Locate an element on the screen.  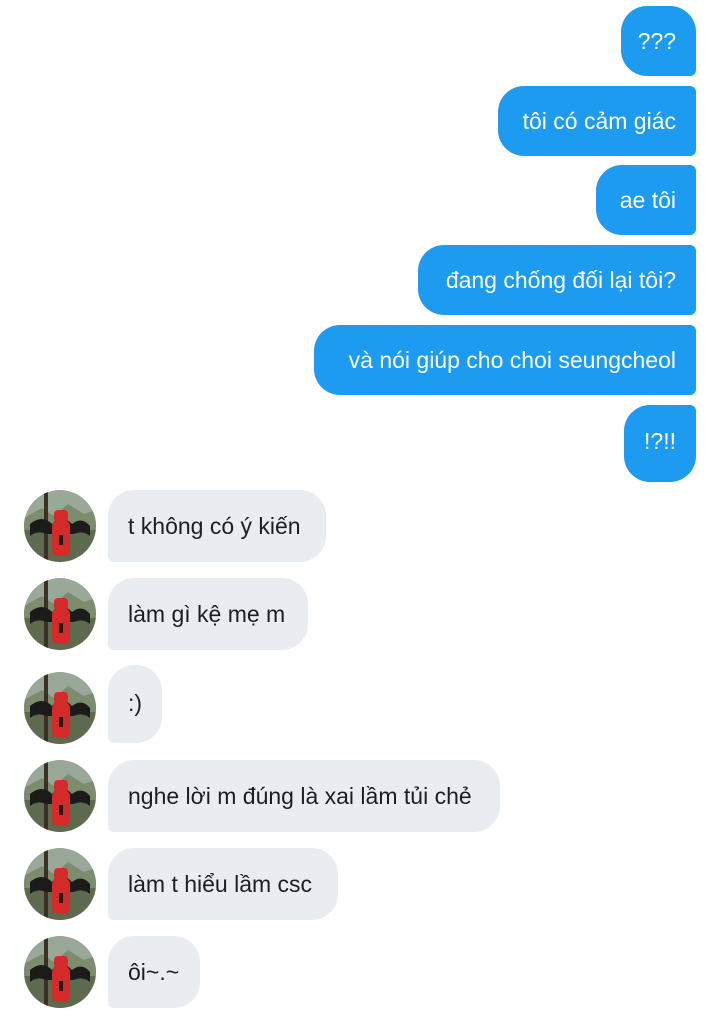
sent-message-bubble: ??? is located at coordinates (658, 41).